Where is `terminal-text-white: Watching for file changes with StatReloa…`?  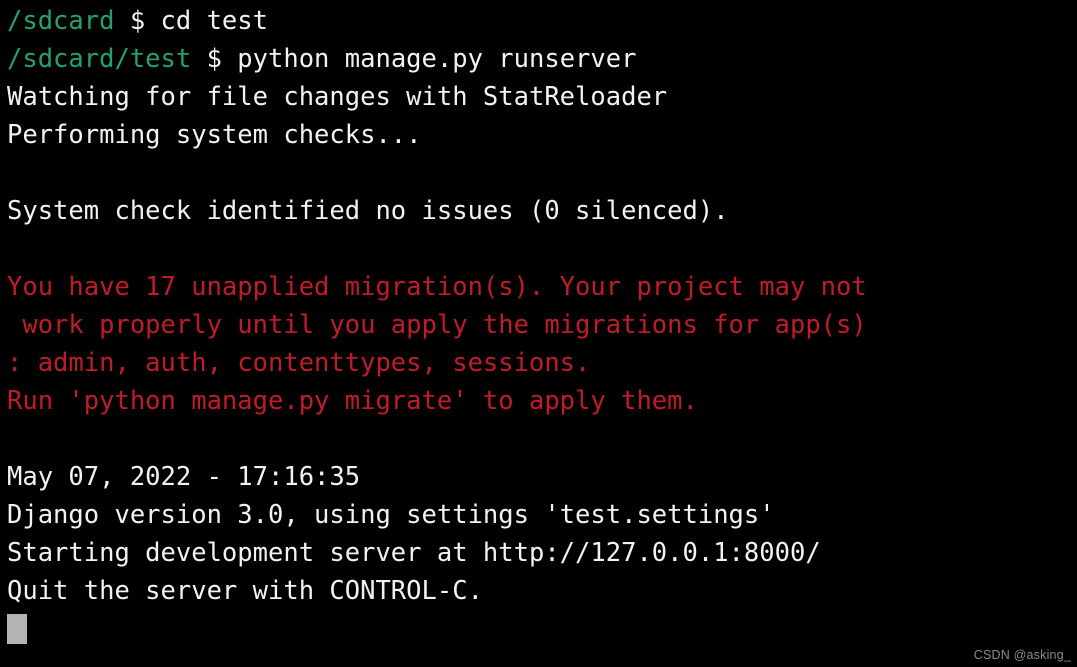
terminal-text-white: Watching for file changes with StatReloa… is located at coordinates (337, 97).